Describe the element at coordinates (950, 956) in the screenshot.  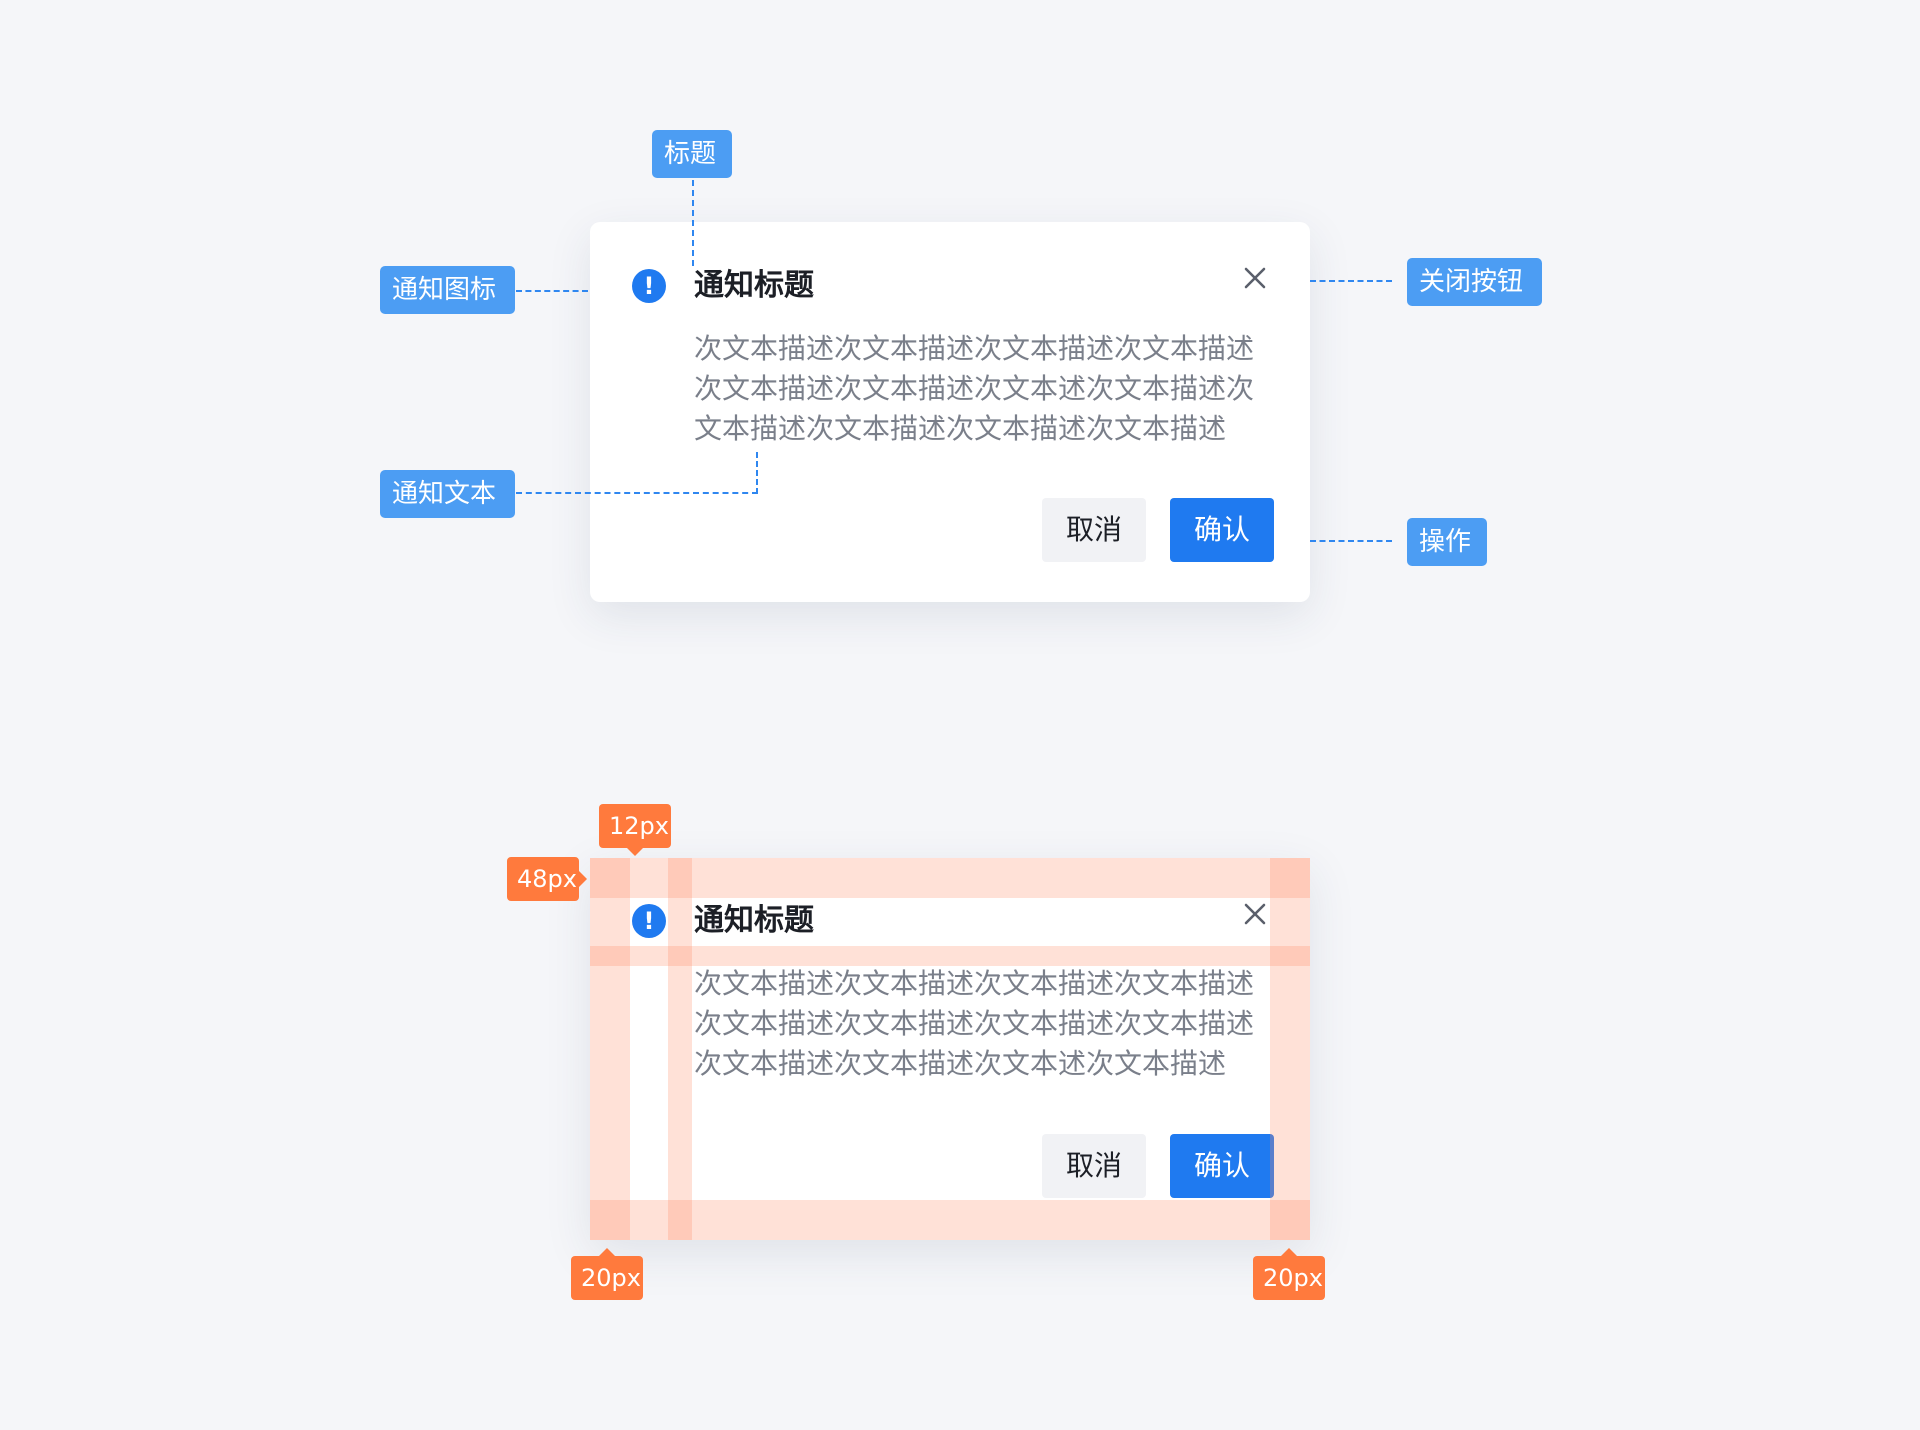
I see `gap-title-body-overlay` at that location.